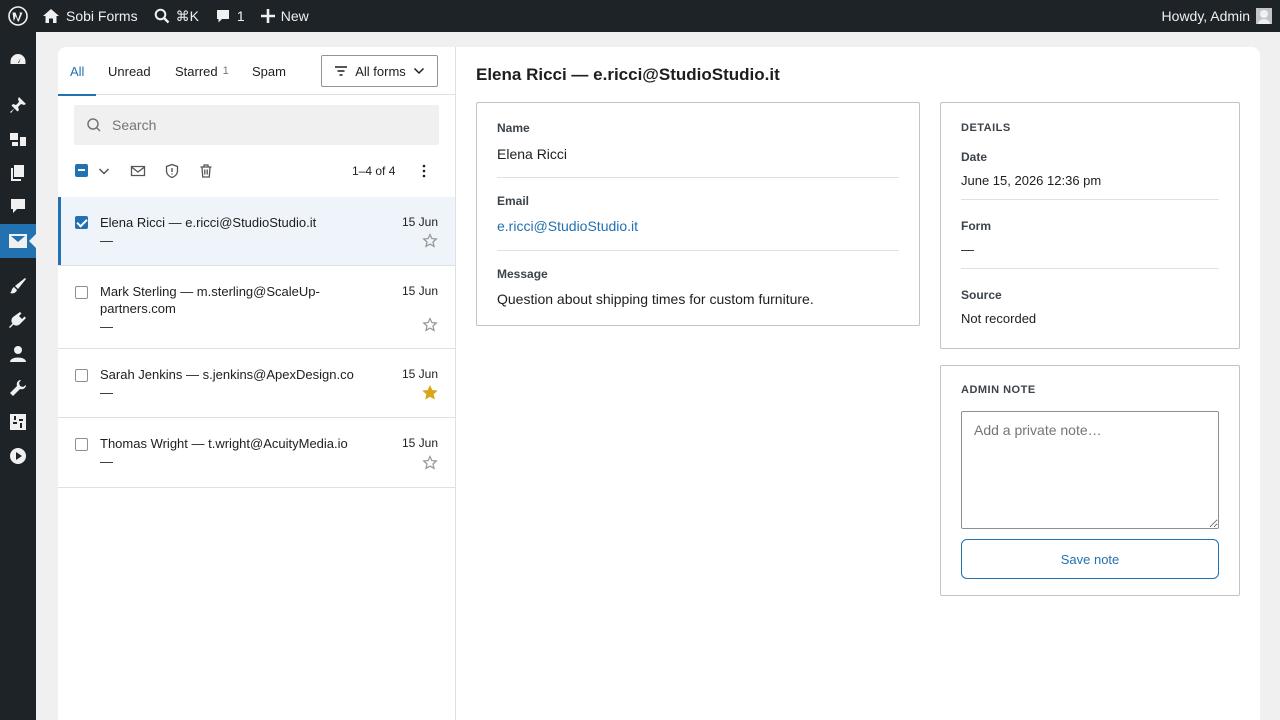 This screenshot has height=720, width=1280. I want to click on form-filter-button: All forms, so click(379, 71).